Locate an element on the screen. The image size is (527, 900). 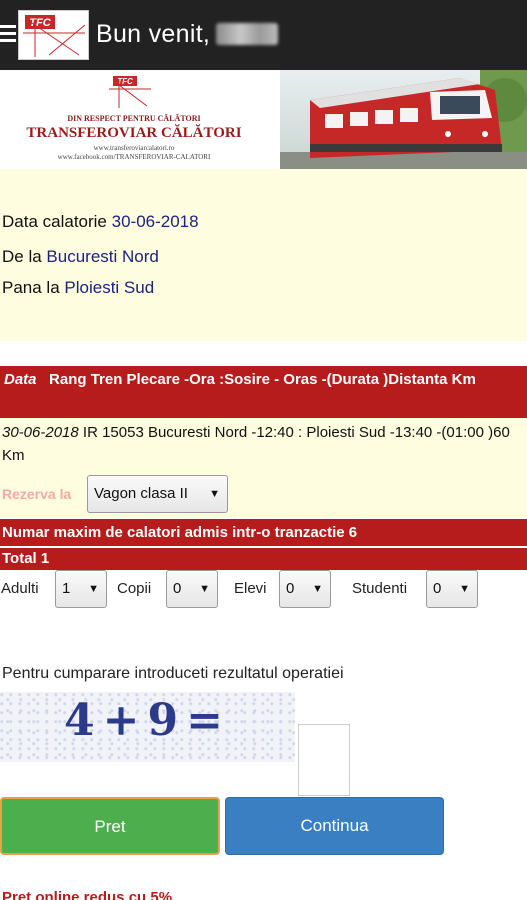
banner-motto: DIN RESPECT PENTRU CĂLĂTORI is located at coordinates (134, 118).